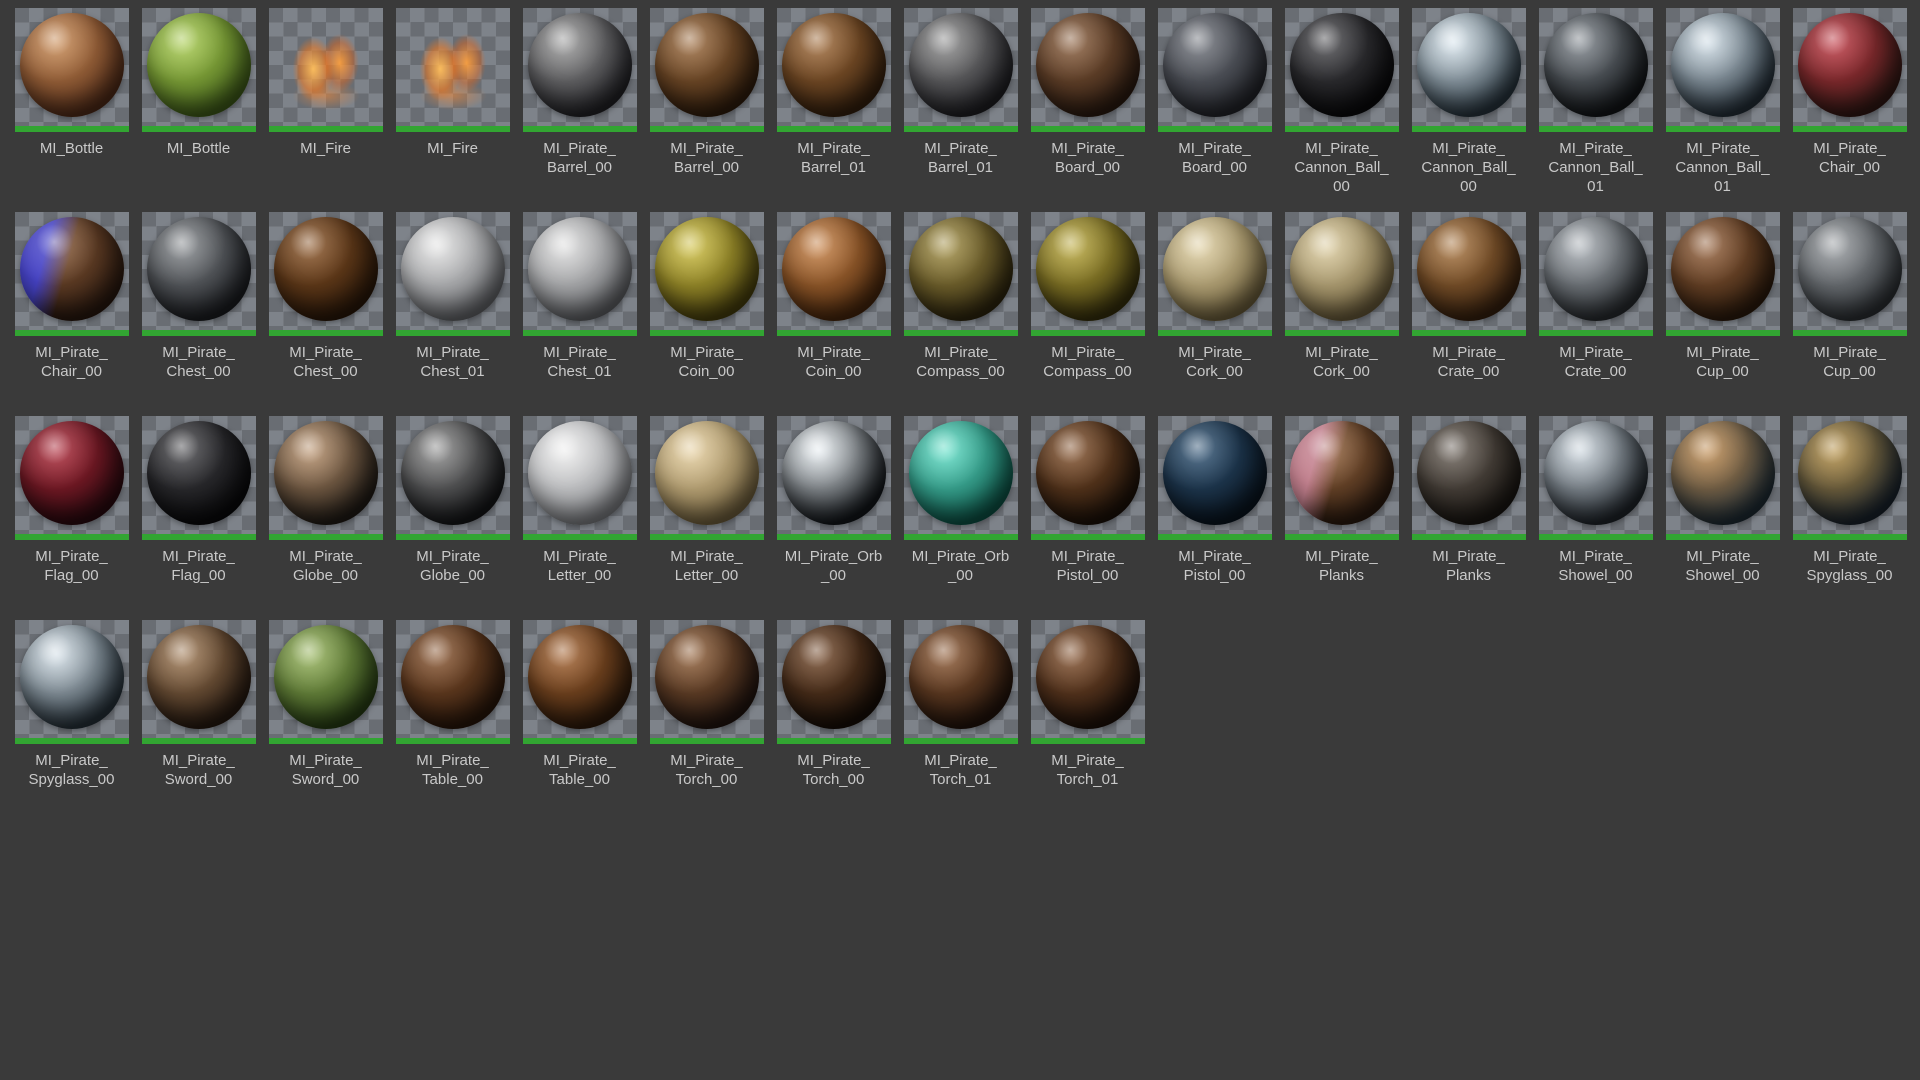  I want to click on asset-label: MI_Pirate_ Spyglass_00, so click(1849, 566).